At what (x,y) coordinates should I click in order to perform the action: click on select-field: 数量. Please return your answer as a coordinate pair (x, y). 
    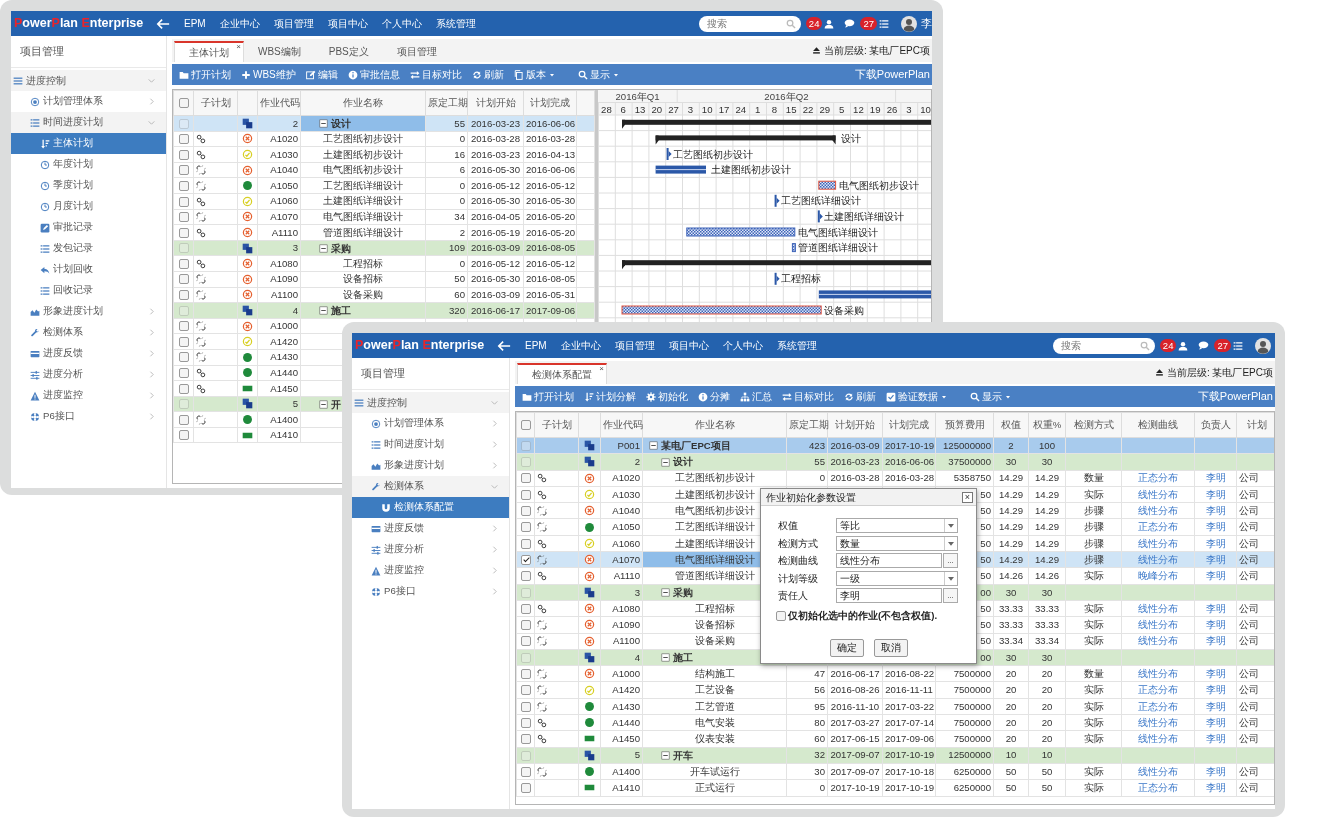
    Looking at the image, I should click on (897, 543).